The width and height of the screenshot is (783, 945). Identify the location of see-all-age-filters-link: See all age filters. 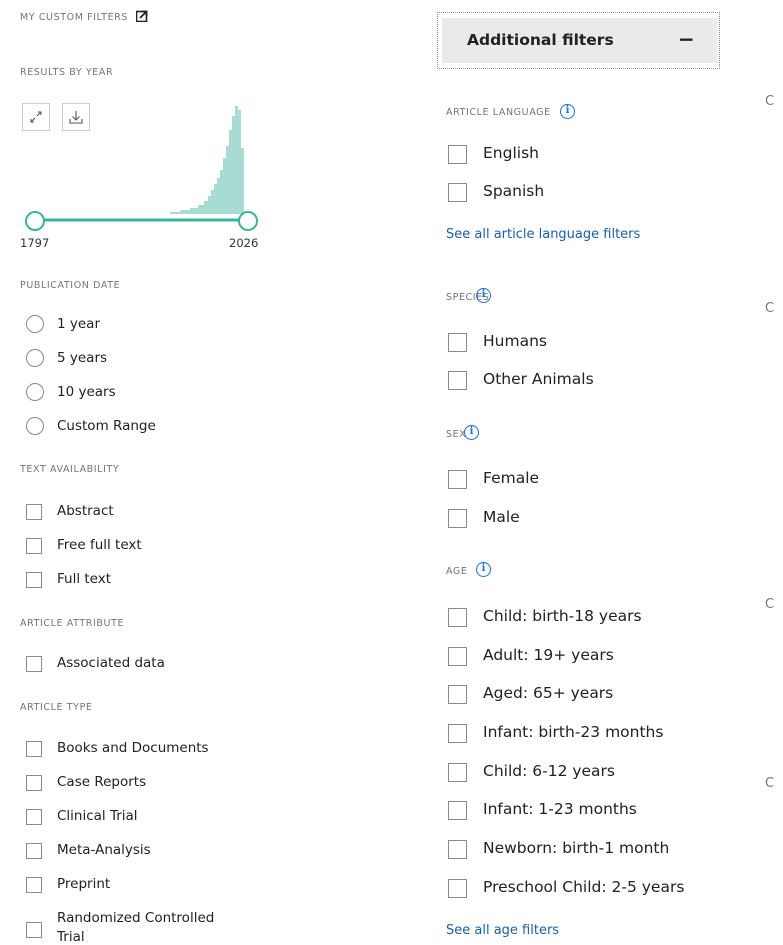
(502, 930).